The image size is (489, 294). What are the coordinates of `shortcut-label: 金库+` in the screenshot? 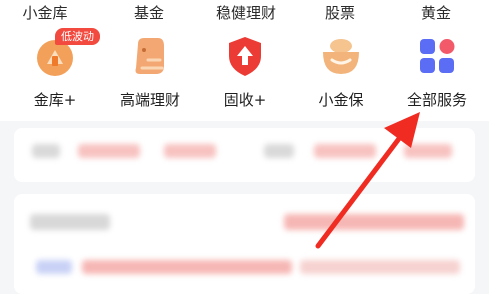 It's located at (55, 100).